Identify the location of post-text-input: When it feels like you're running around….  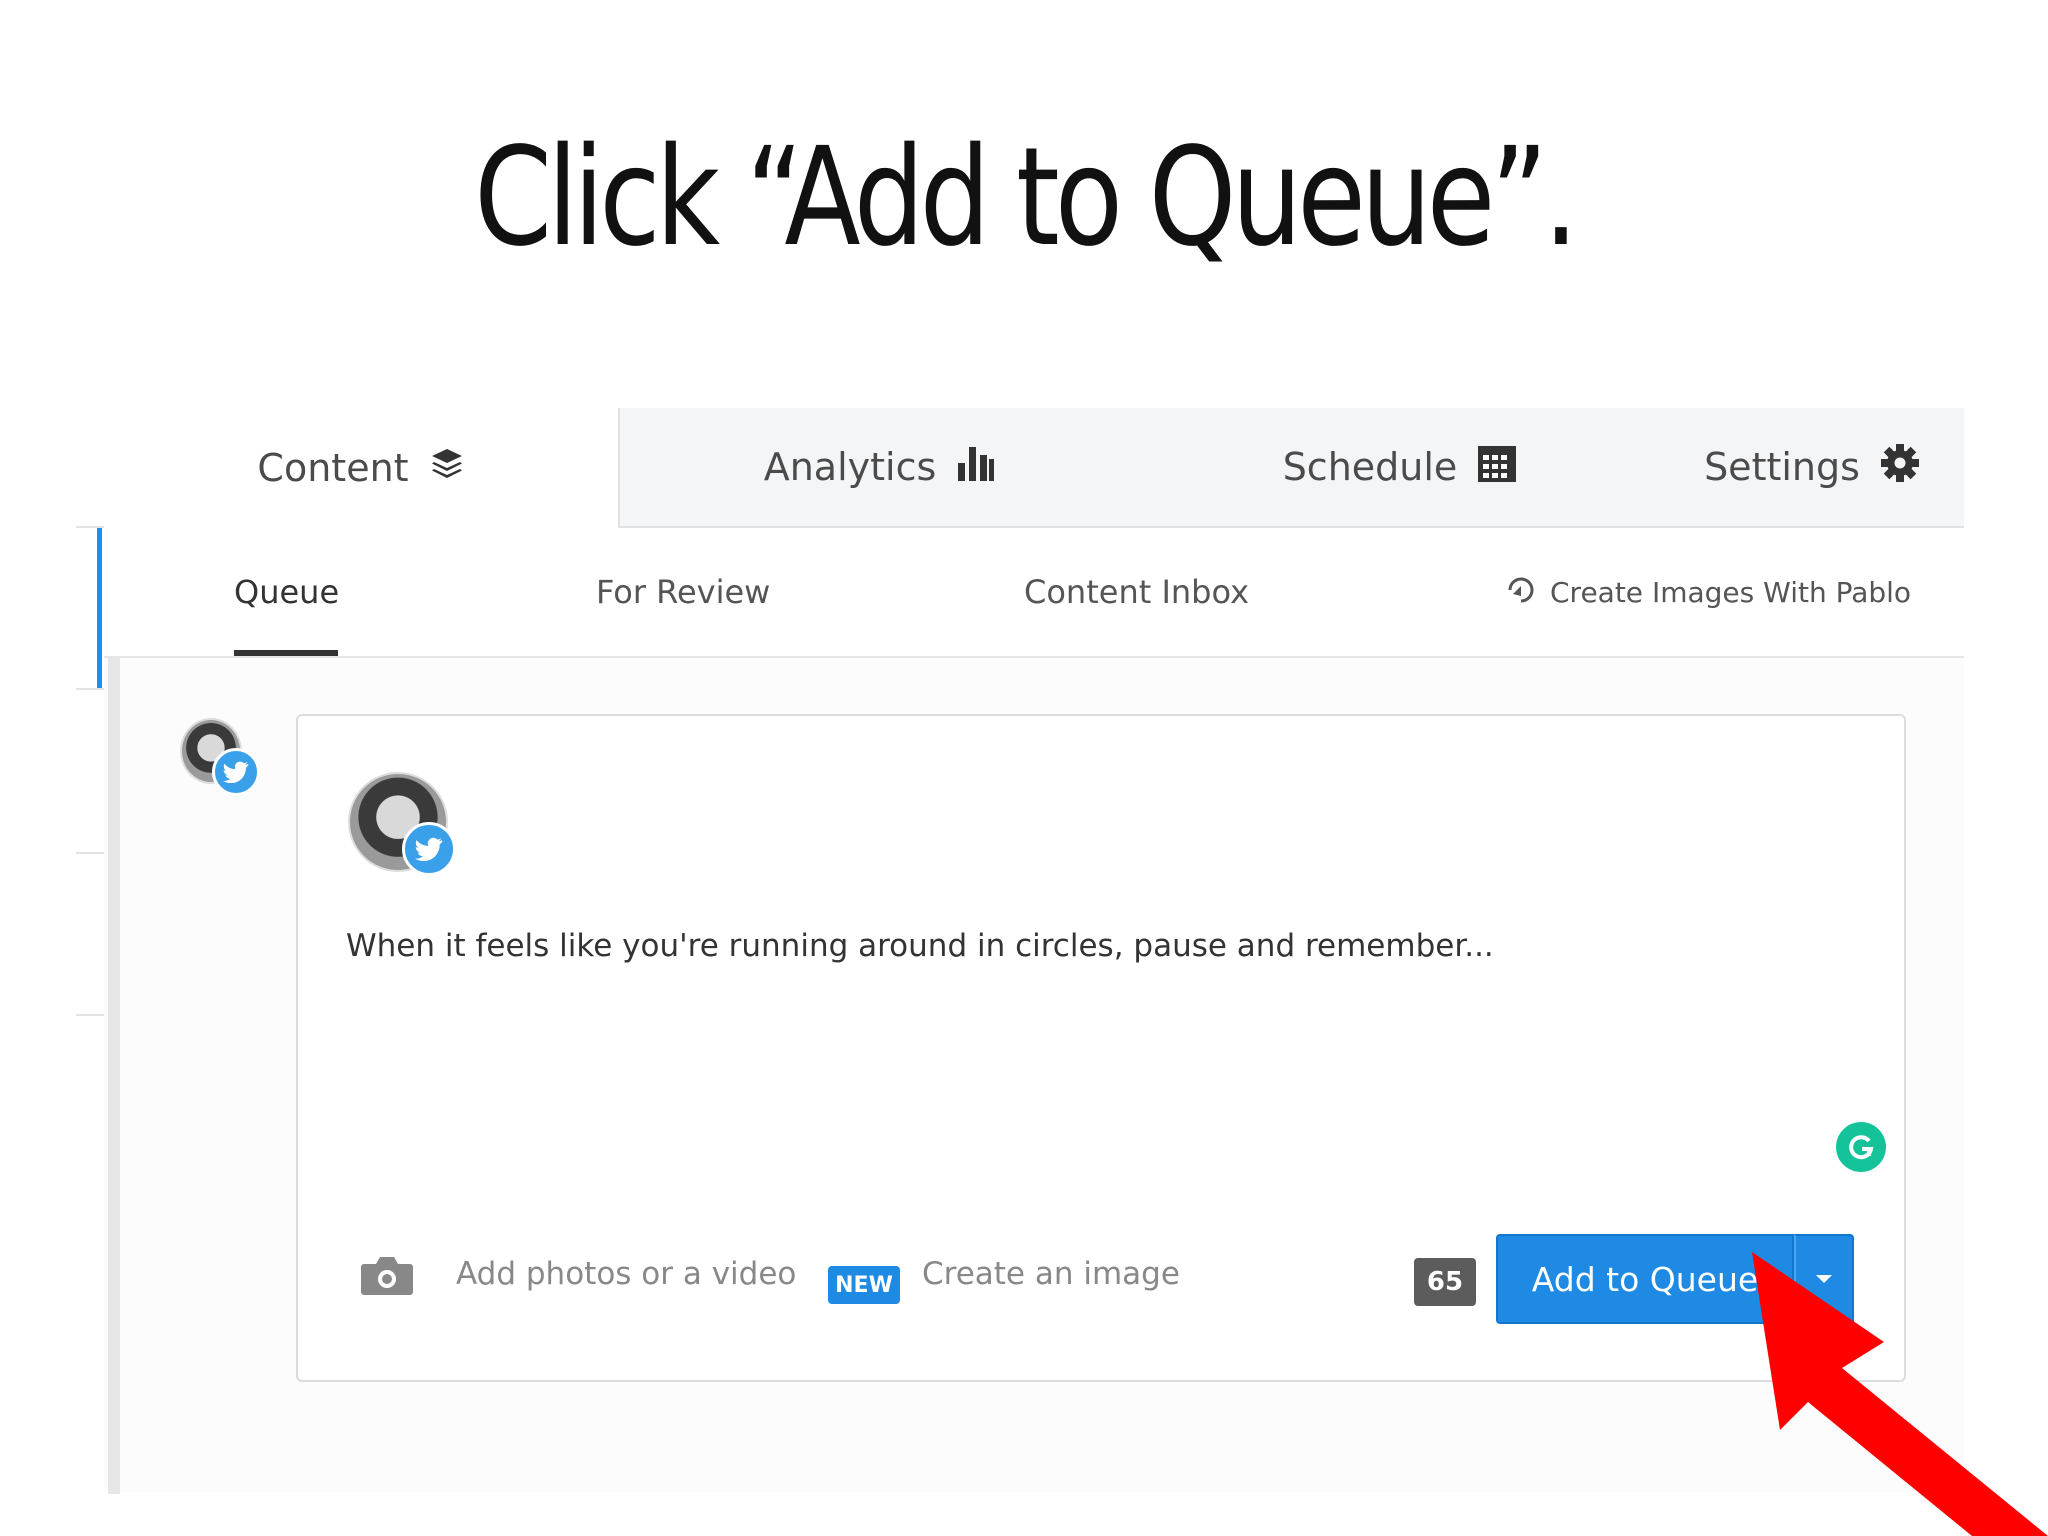
(920, 946).